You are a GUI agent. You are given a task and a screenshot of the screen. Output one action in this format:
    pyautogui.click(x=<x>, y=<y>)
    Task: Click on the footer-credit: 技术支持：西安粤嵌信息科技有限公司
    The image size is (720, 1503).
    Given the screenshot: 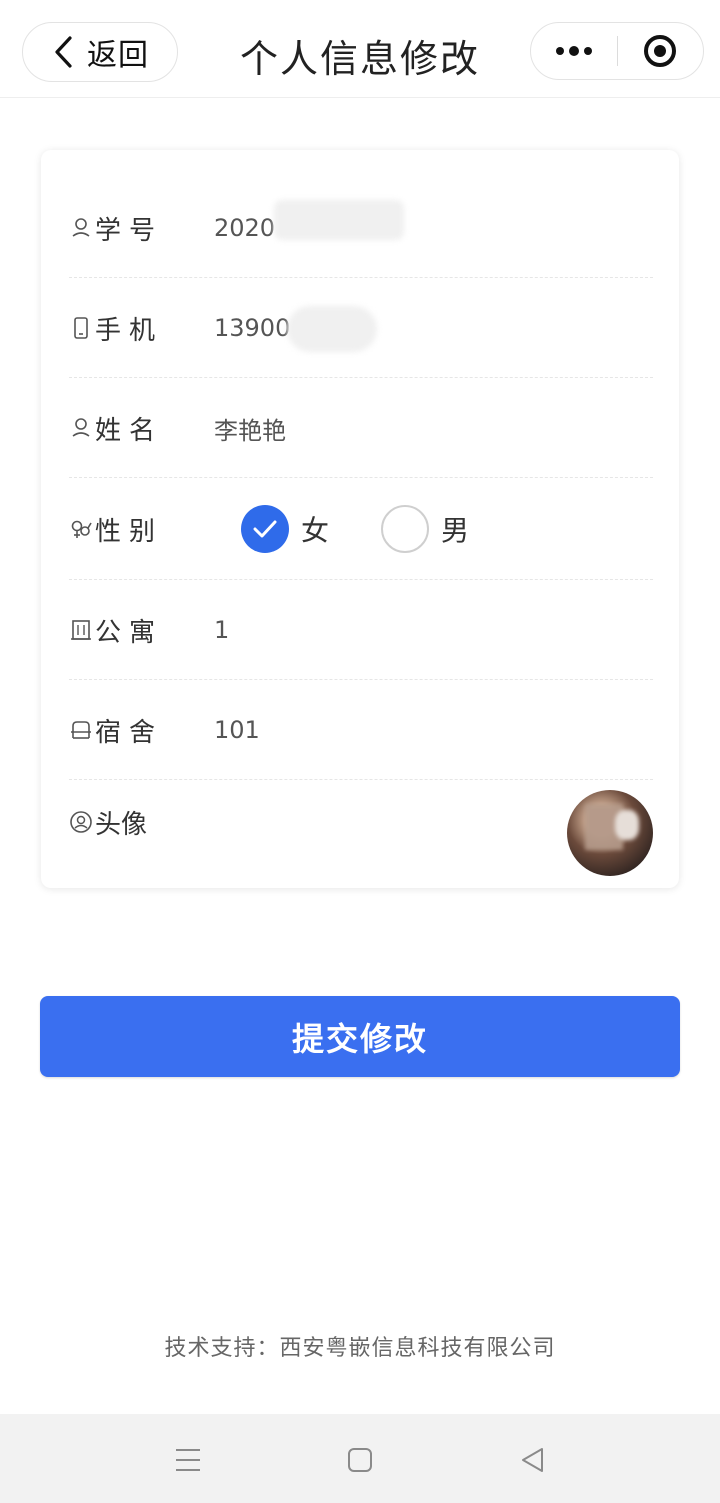 What is the action you would take?
    pyautogui.click(x=360, y=1348)
    